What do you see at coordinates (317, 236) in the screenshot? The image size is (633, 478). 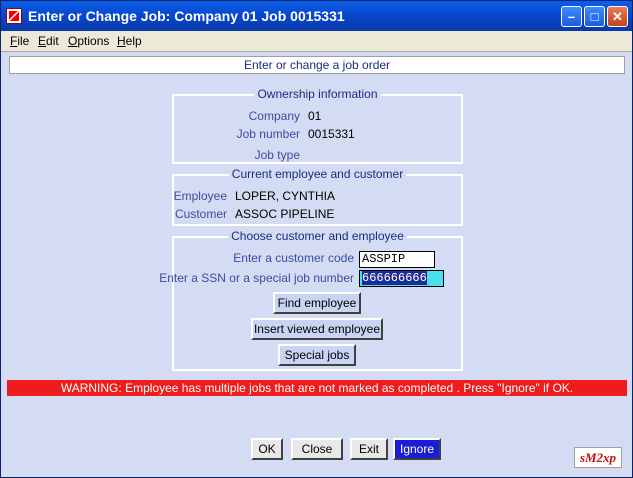 I see `choose-legend: Choose customer and employee` at bounding box center [317, 236].